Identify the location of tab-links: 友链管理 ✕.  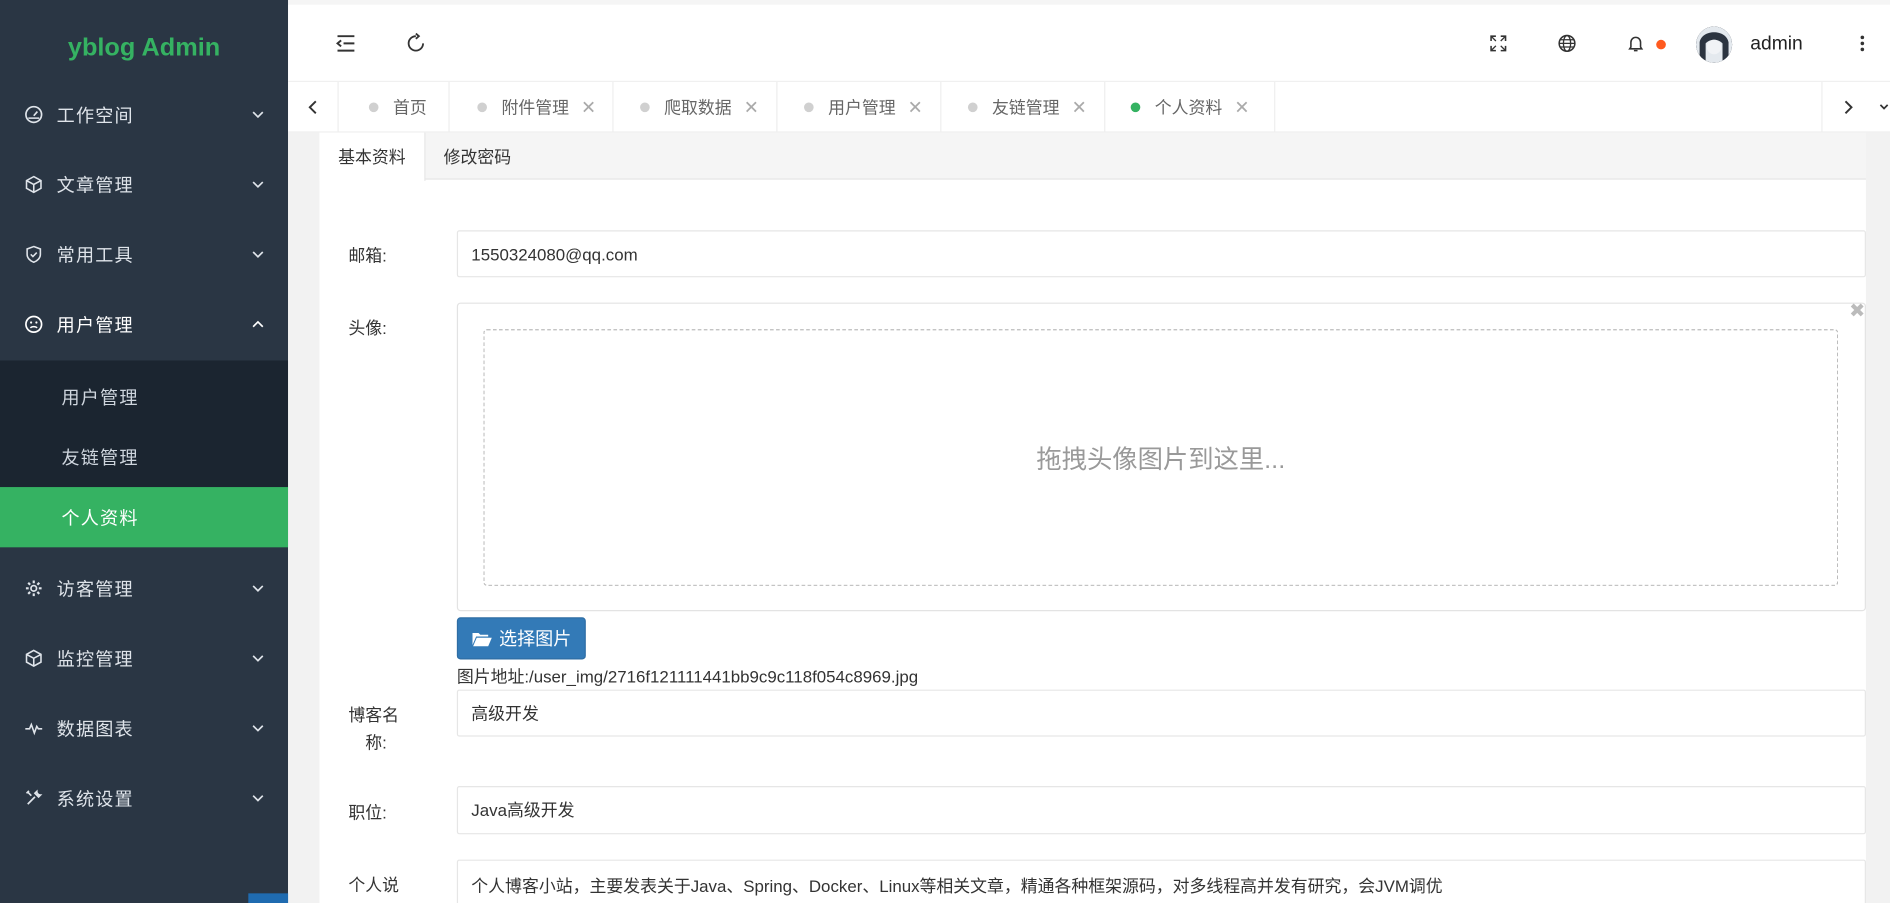
(1023, 107).